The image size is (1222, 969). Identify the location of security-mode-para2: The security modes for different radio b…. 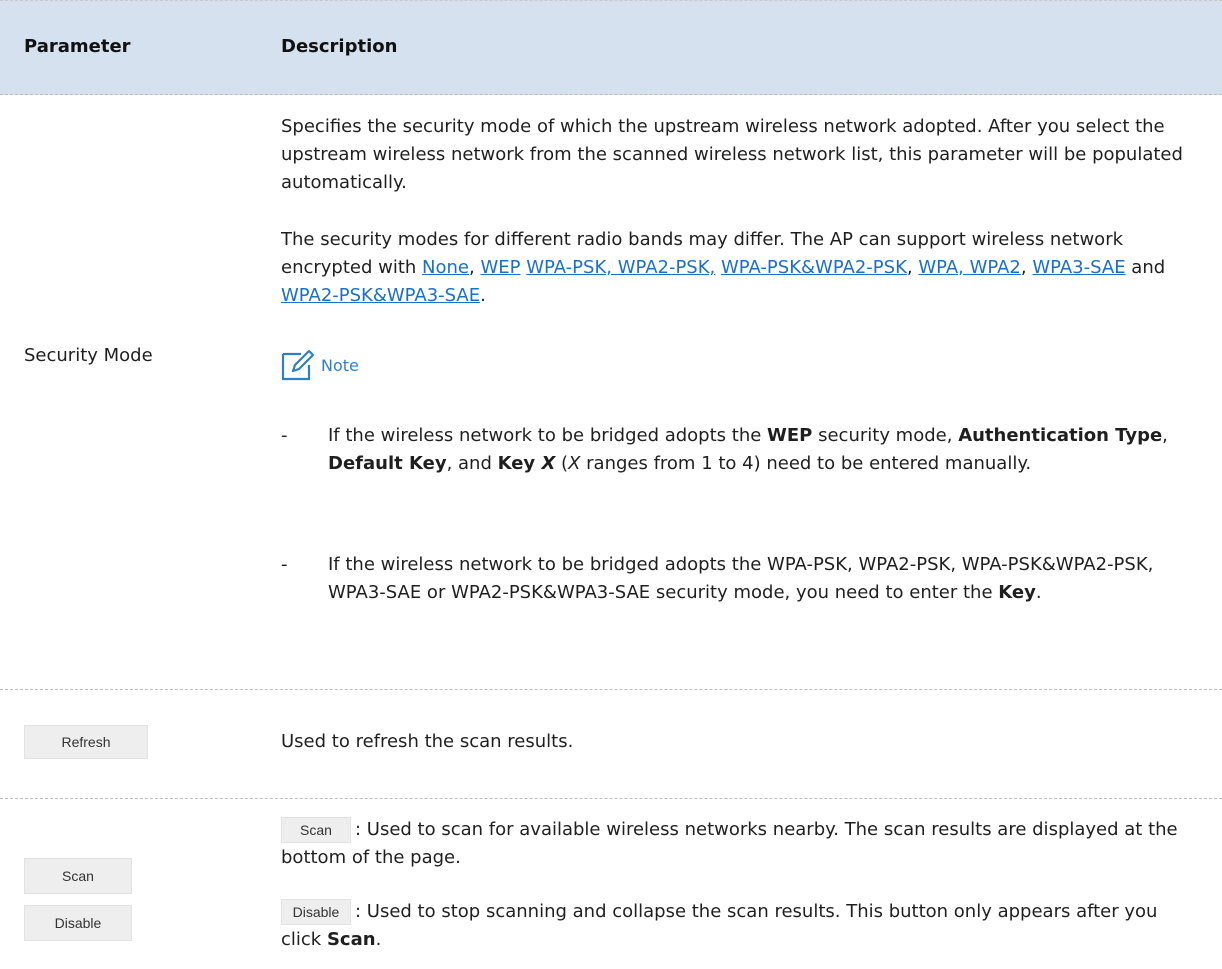
(741, 268).